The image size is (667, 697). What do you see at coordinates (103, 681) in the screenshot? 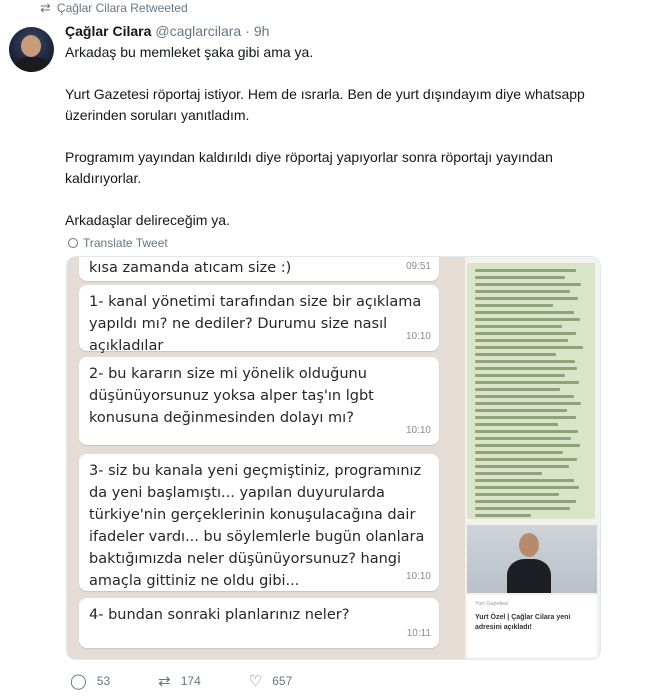
I see `reply-count: 53` at bounding box center [103, 681].